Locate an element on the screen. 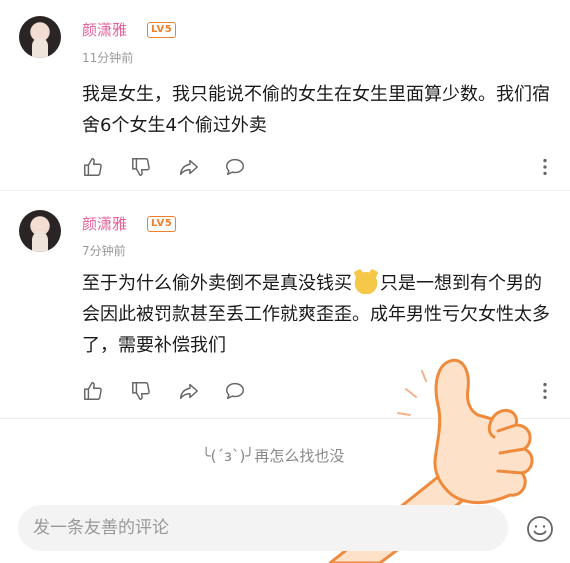 This screenshot has width=570, height=563. load-more-text: ╰(´з`)╯再怎么找也没 is located at coordinates (273, 456).